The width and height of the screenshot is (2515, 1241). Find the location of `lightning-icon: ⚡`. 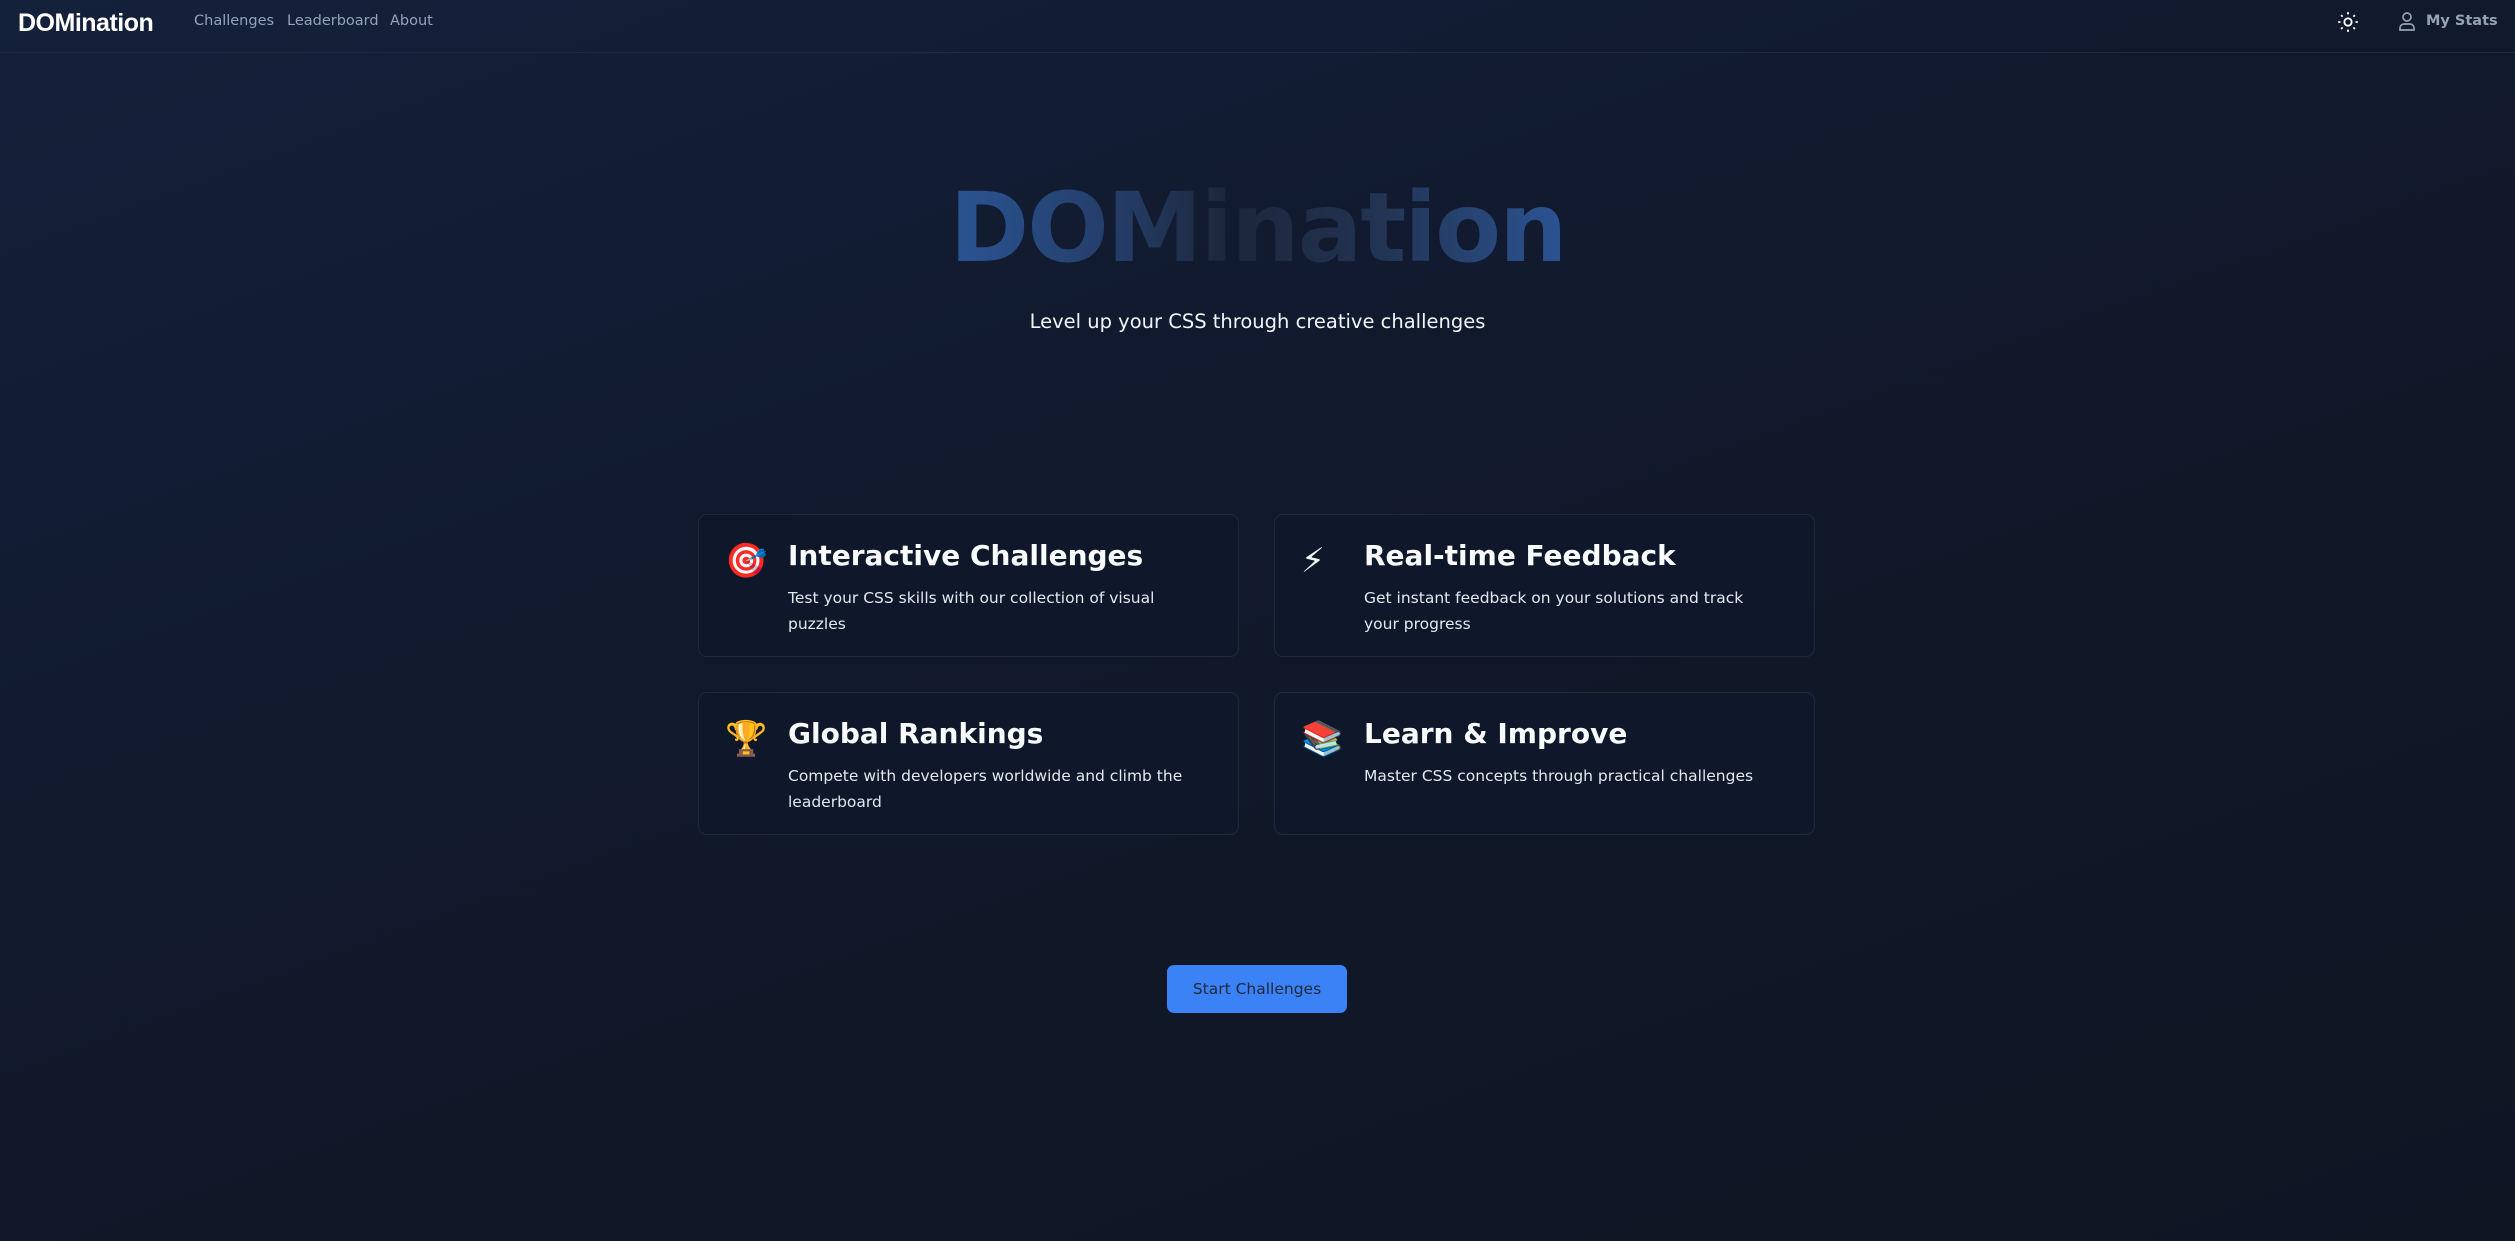

lightning-icon: ⚡ is located at coordinates (1313, 561).